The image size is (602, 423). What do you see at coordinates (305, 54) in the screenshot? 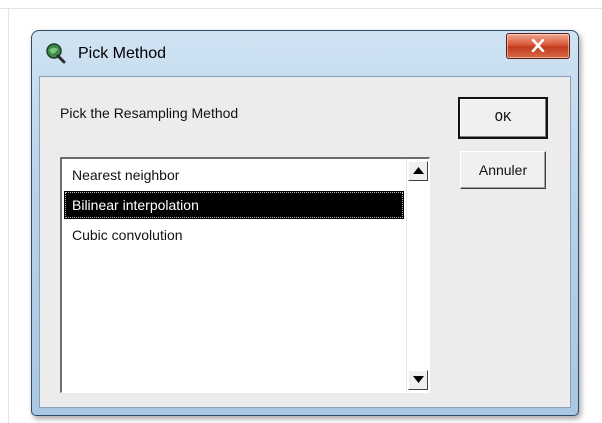
I see `title-bar: Pick Method` at bounding box center [305, 54].